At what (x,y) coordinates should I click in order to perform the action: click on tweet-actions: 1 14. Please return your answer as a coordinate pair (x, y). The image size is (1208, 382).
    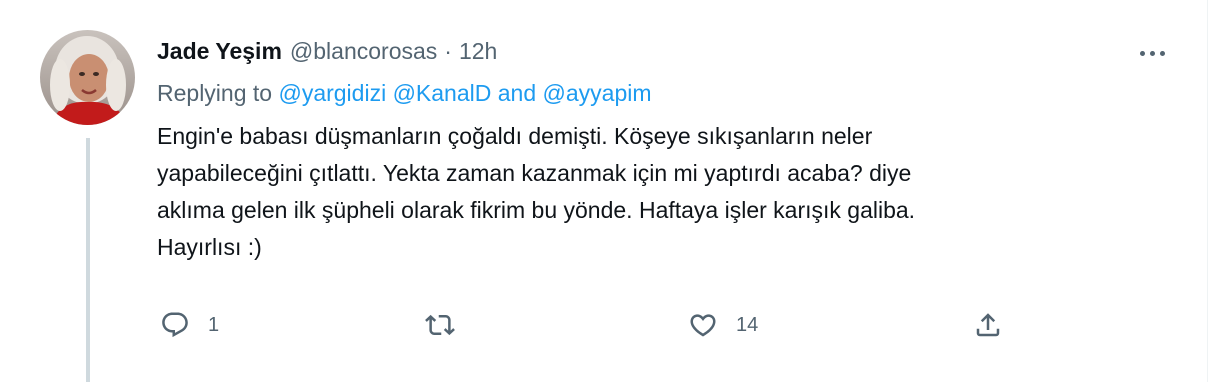
    Looking at the image, I should click on (604, 325).